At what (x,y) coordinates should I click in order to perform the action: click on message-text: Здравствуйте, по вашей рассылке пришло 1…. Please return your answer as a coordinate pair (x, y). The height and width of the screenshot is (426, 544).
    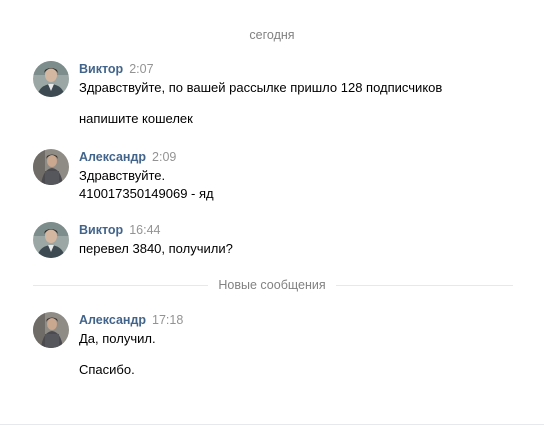
    Looking at the image, I should click on (261, 87).